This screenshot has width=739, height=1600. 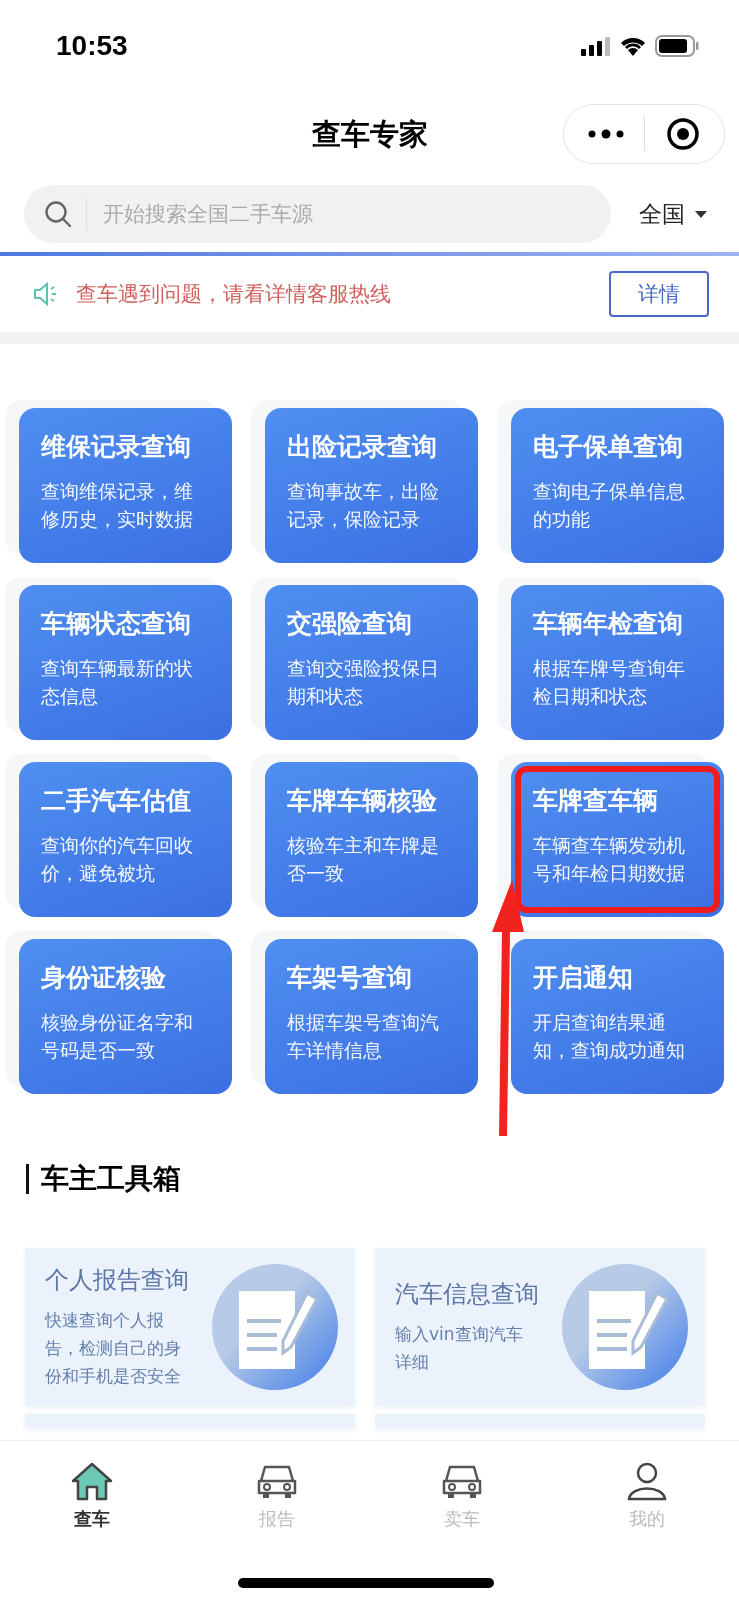 What do you see at coordinates (646, 1481) in the screenshot?
I see `user-icon` at bounding box center [646, 1481].